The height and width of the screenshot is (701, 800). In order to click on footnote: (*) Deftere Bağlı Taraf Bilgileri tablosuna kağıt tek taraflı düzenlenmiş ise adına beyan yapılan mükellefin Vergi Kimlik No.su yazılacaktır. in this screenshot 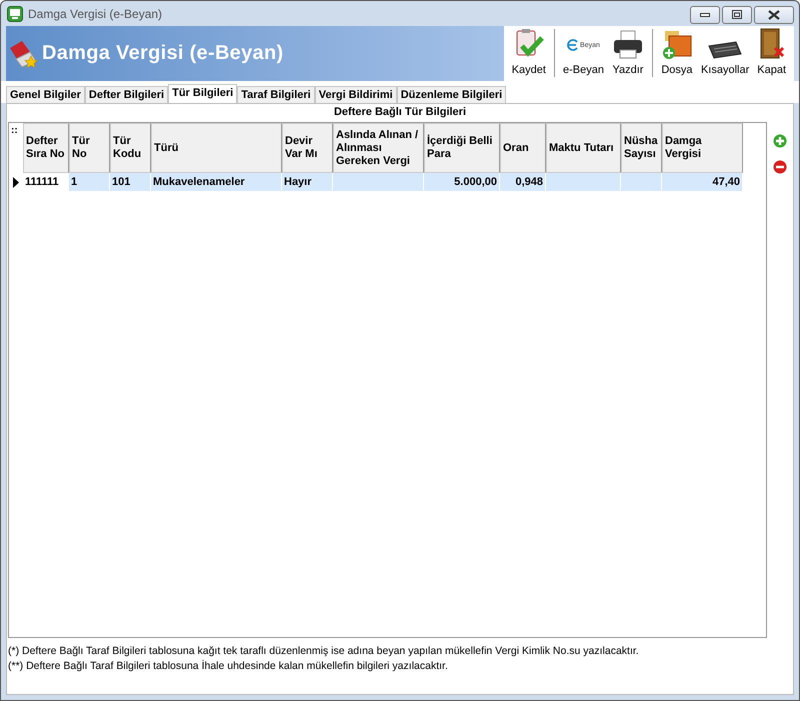, I will do `click(324, 651)`.